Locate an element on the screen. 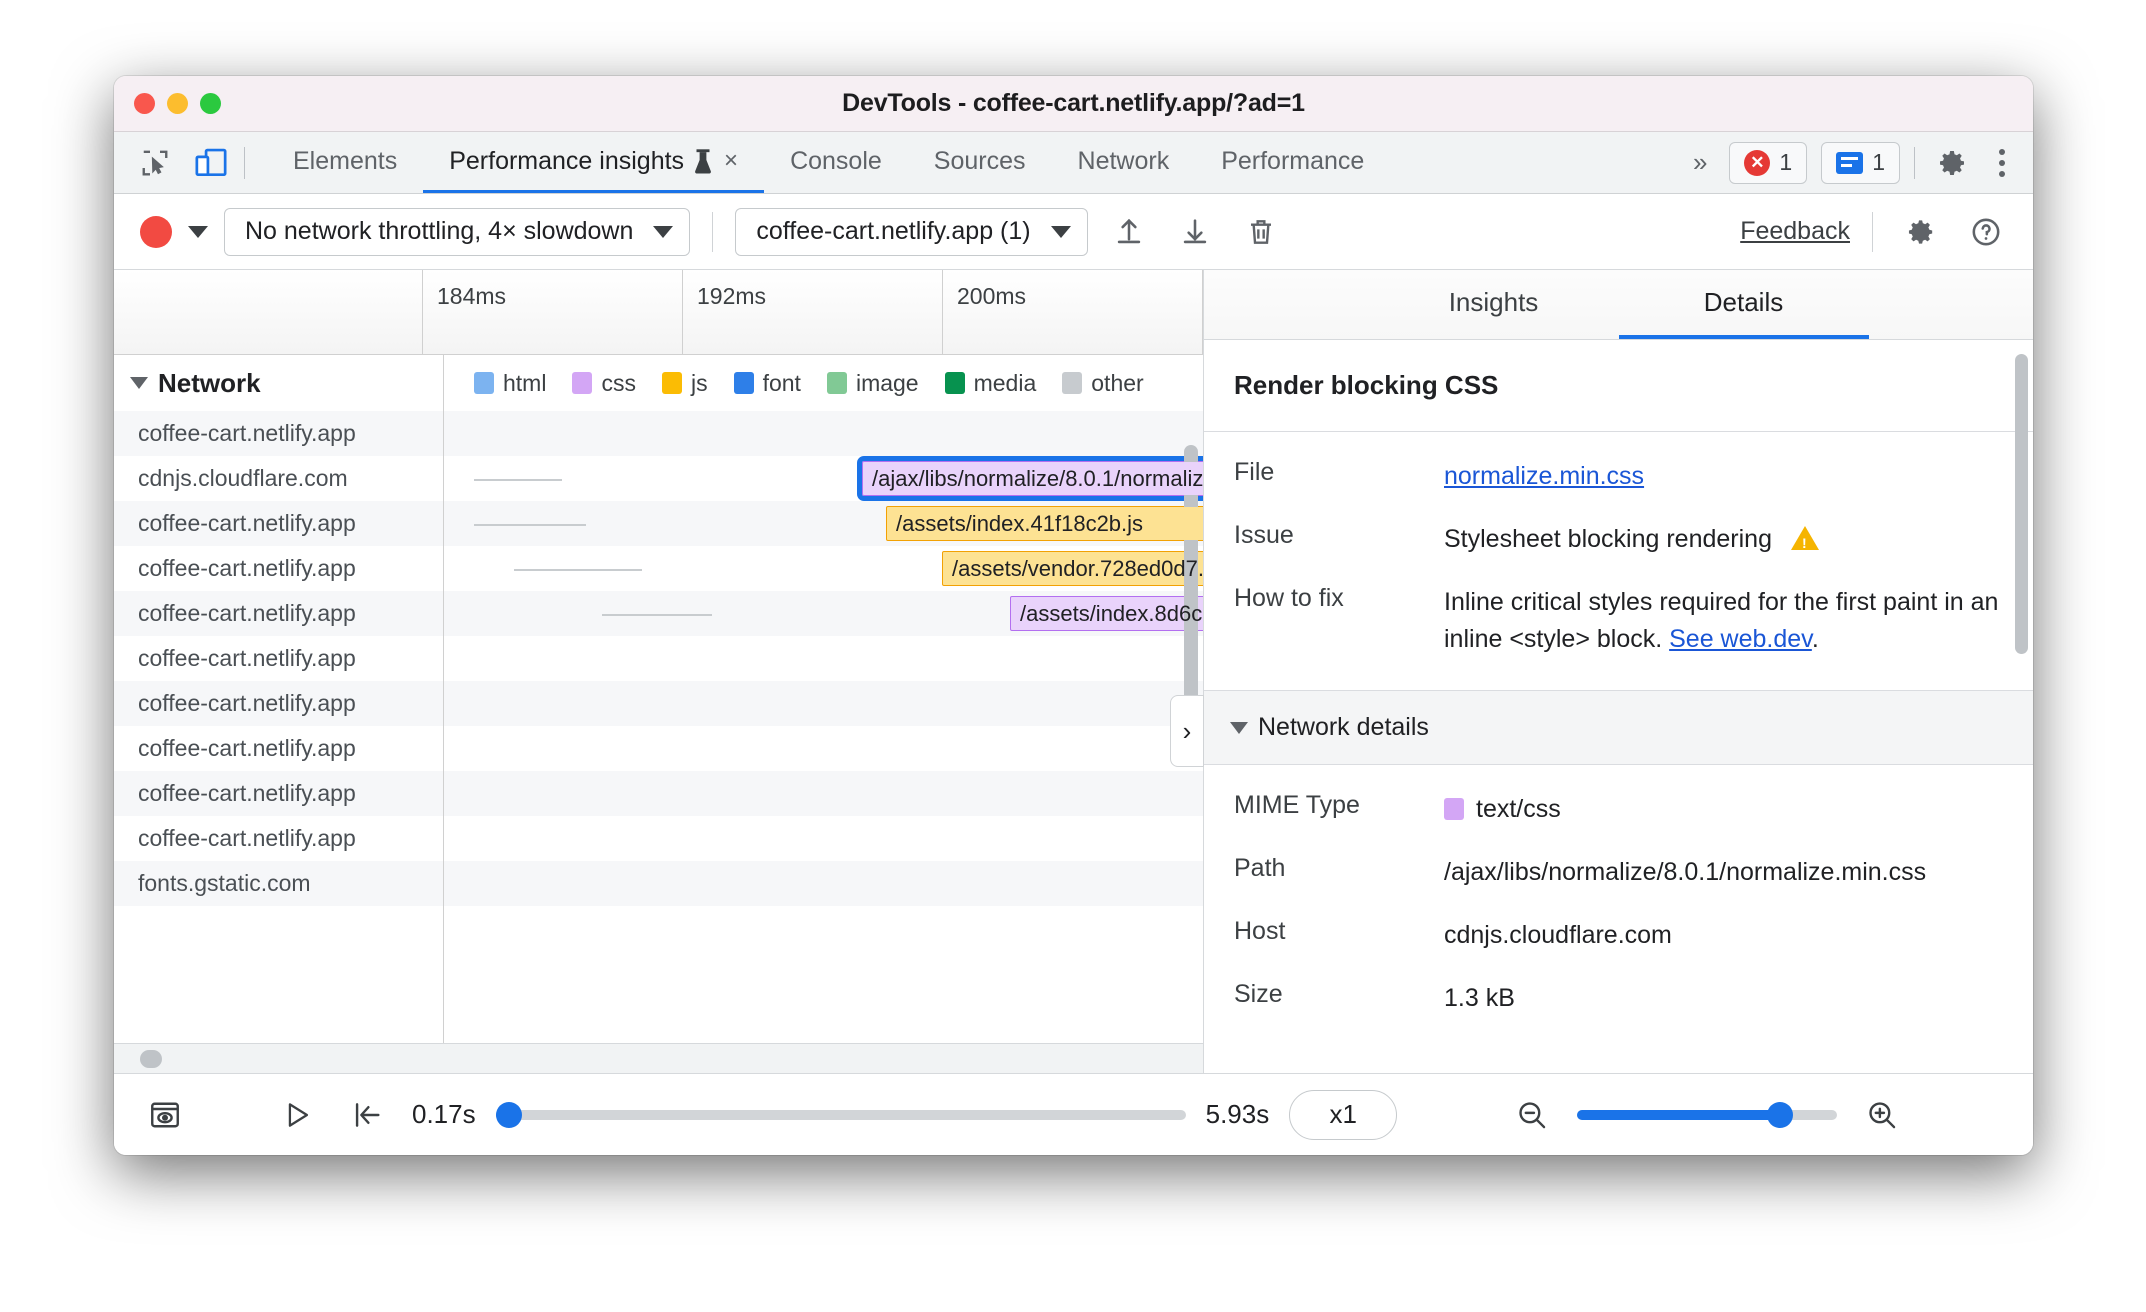  waterfall-horizontal-scrollbar is located at coordinates (658, 1058).